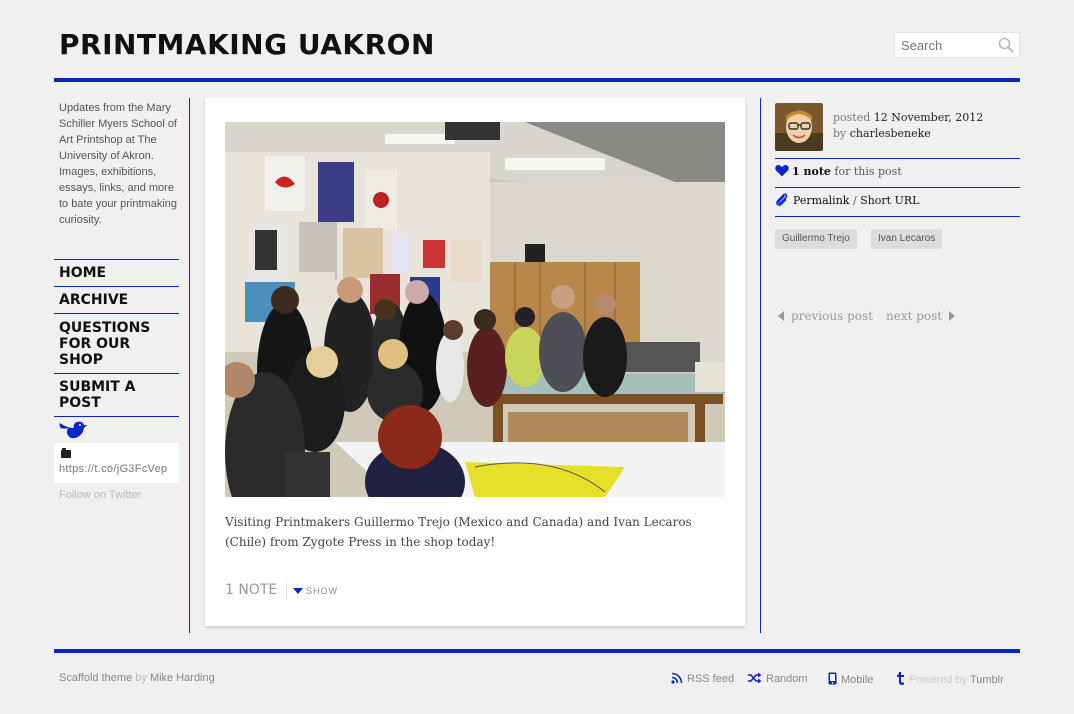  I want to click on right-column-divider, so click(760, 365).